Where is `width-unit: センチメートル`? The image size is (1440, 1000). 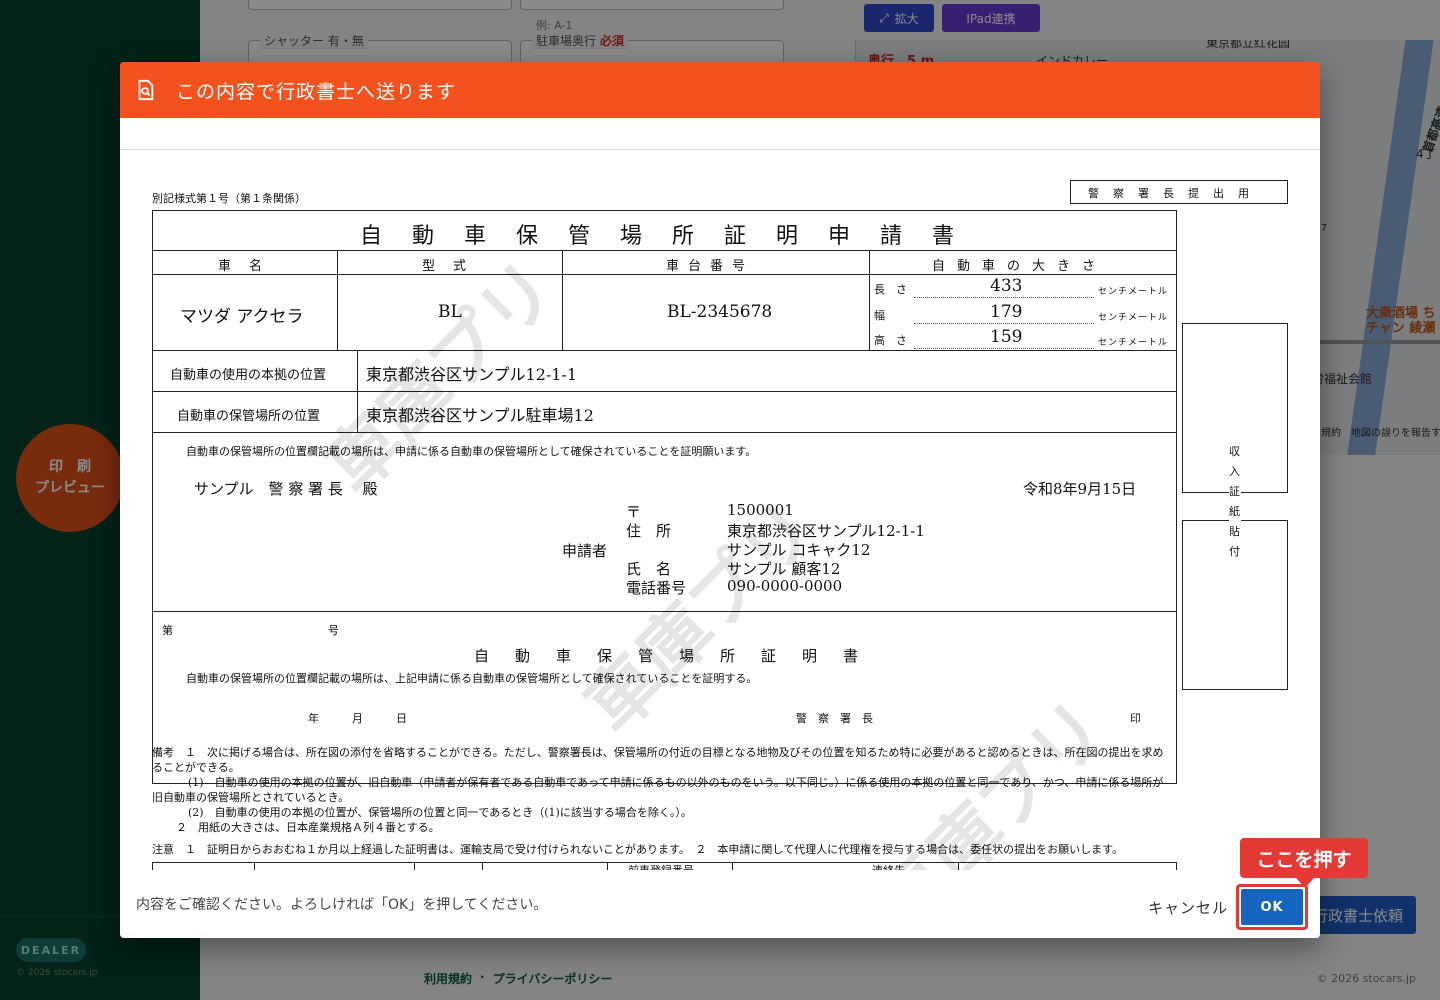 width-unit: センチメートル is located at coordinates (1133, 318).